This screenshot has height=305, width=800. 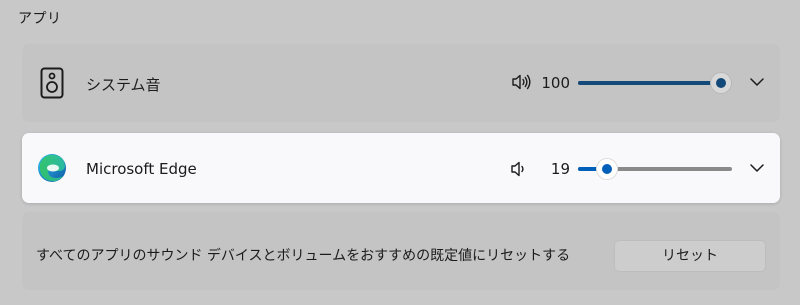 I want to click on app-name: Microsoft Edge, so click(x=141, y=169).